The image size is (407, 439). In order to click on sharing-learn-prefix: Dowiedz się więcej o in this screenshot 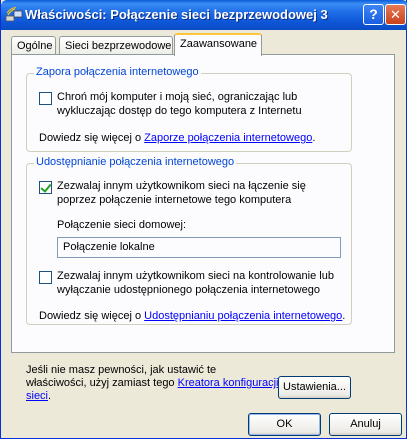, I will do `click(92, 316)`.